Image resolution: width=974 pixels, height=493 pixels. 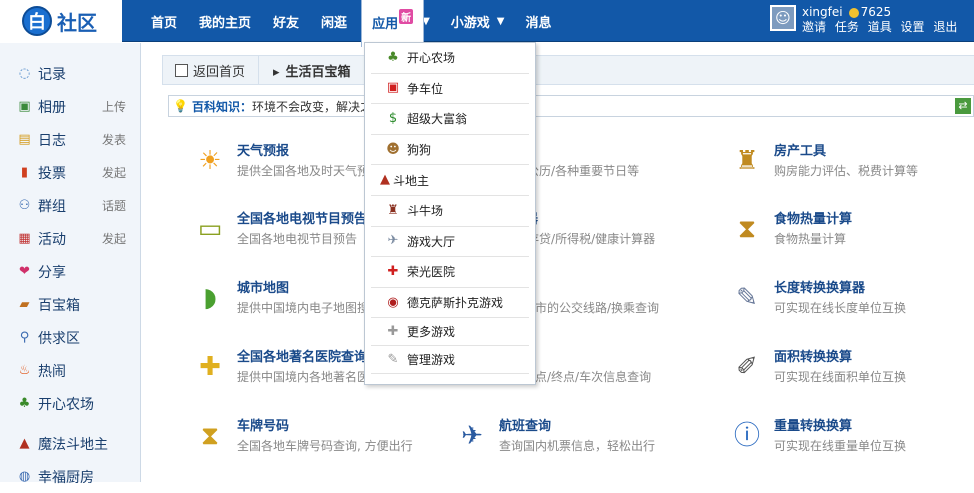 I want to click on nav-my-page: 我的主页, so click(x=225, y=21).